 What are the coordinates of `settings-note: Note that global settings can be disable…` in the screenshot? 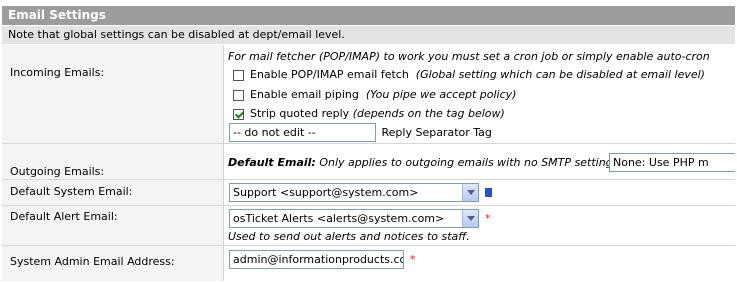 It's located at (368, 35).